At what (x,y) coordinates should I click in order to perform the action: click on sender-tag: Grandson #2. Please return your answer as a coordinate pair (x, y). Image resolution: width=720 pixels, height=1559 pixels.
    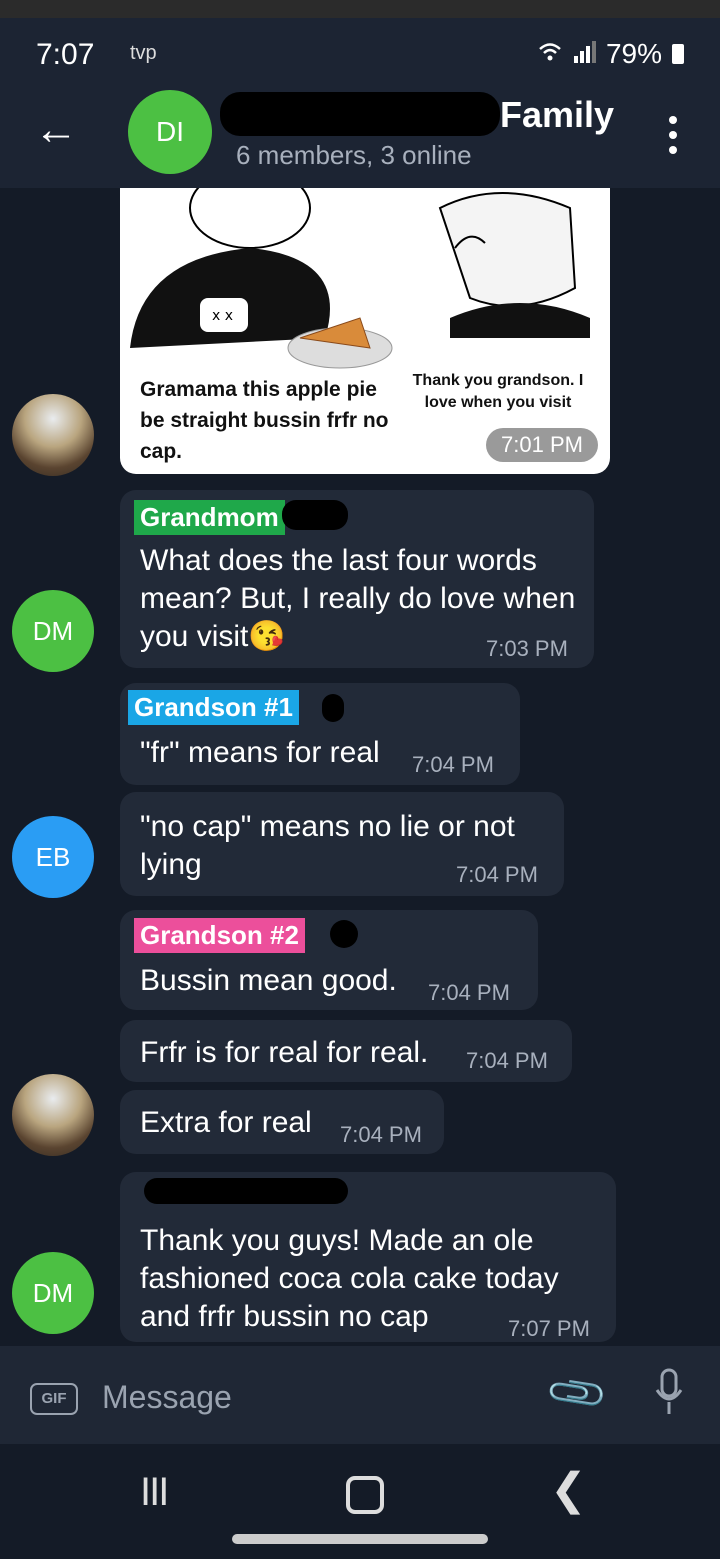
    Looking at the image, I should click on (219, 935).